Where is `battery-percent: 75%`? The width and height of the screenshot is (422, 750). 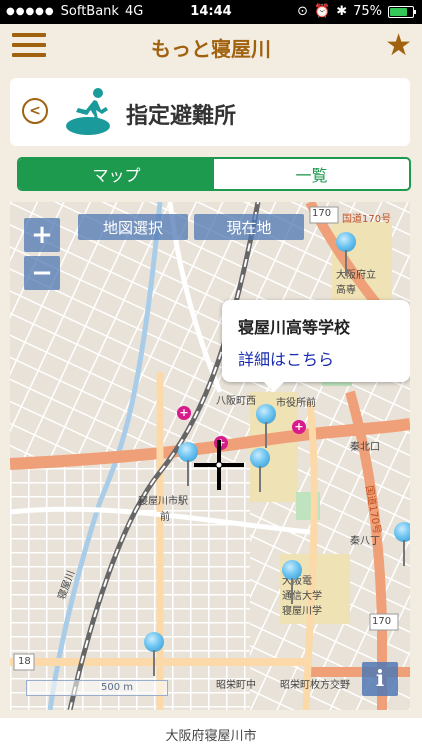
battery-percent: 75% is located at coordinates (367, 11).